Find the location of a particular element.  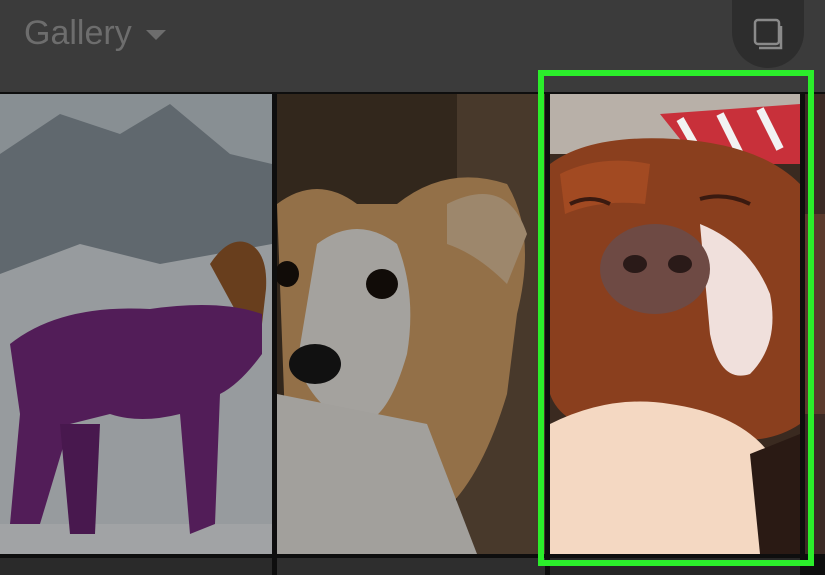

album-title: Gallery is located at coordinates (78, 32).